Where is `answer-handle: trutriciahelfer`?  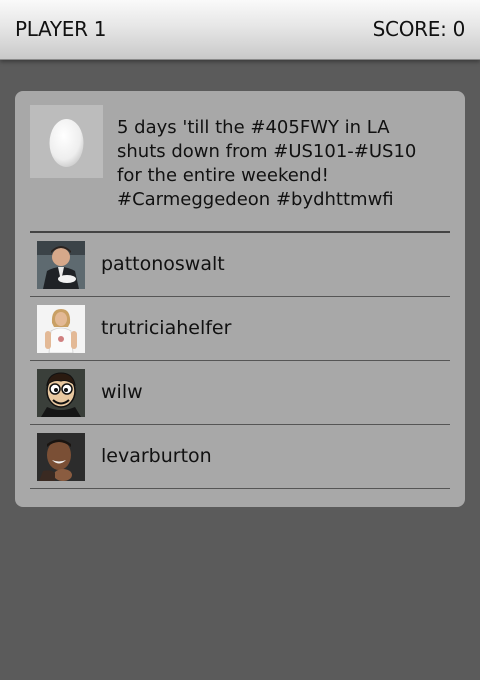 answer-handle: trutriciahelfer is located at coordinates (166, 328).